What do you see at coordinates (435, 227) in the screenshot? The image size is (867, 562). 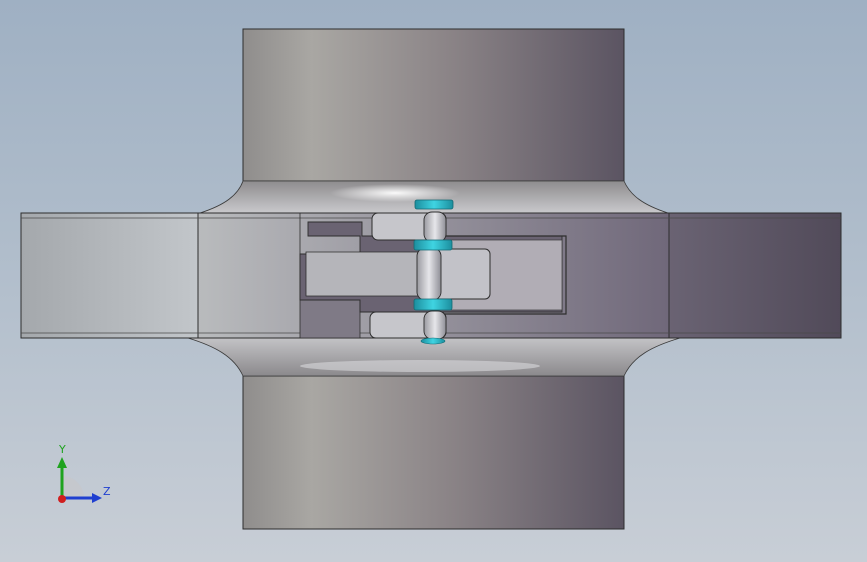 I see `pin-top` at bounding box center [435, 227].